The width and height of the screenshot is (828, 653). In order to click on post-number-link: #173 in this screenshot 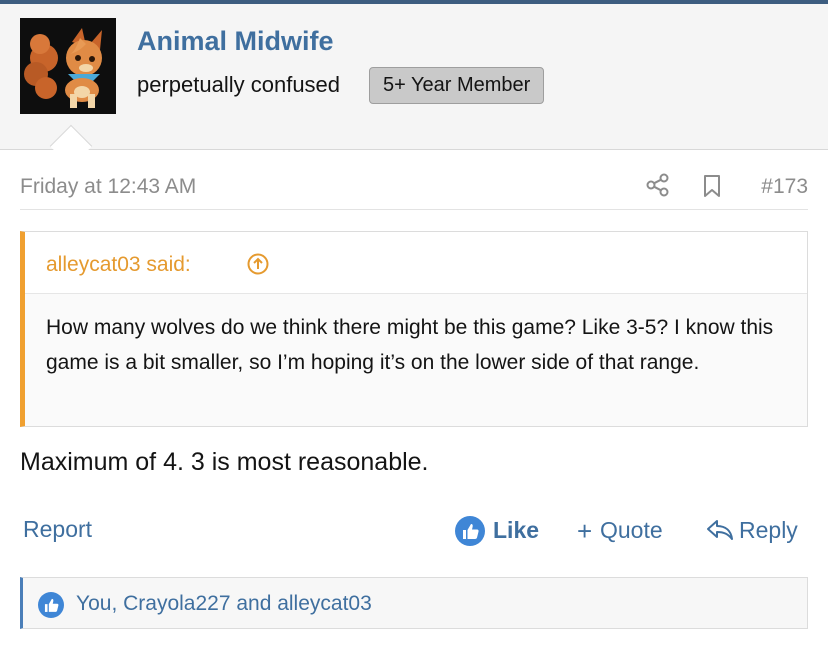, I will do `click(784, 187)`.